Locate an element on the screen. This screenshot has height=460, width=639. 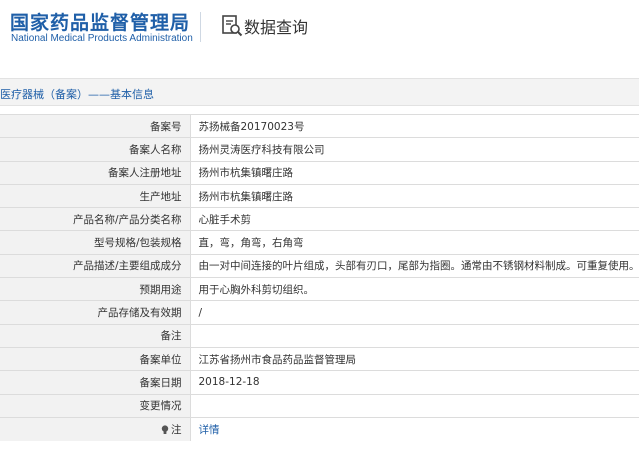
table-row: 备案日期 2018-12-18 is located at coordinates (319, 382).